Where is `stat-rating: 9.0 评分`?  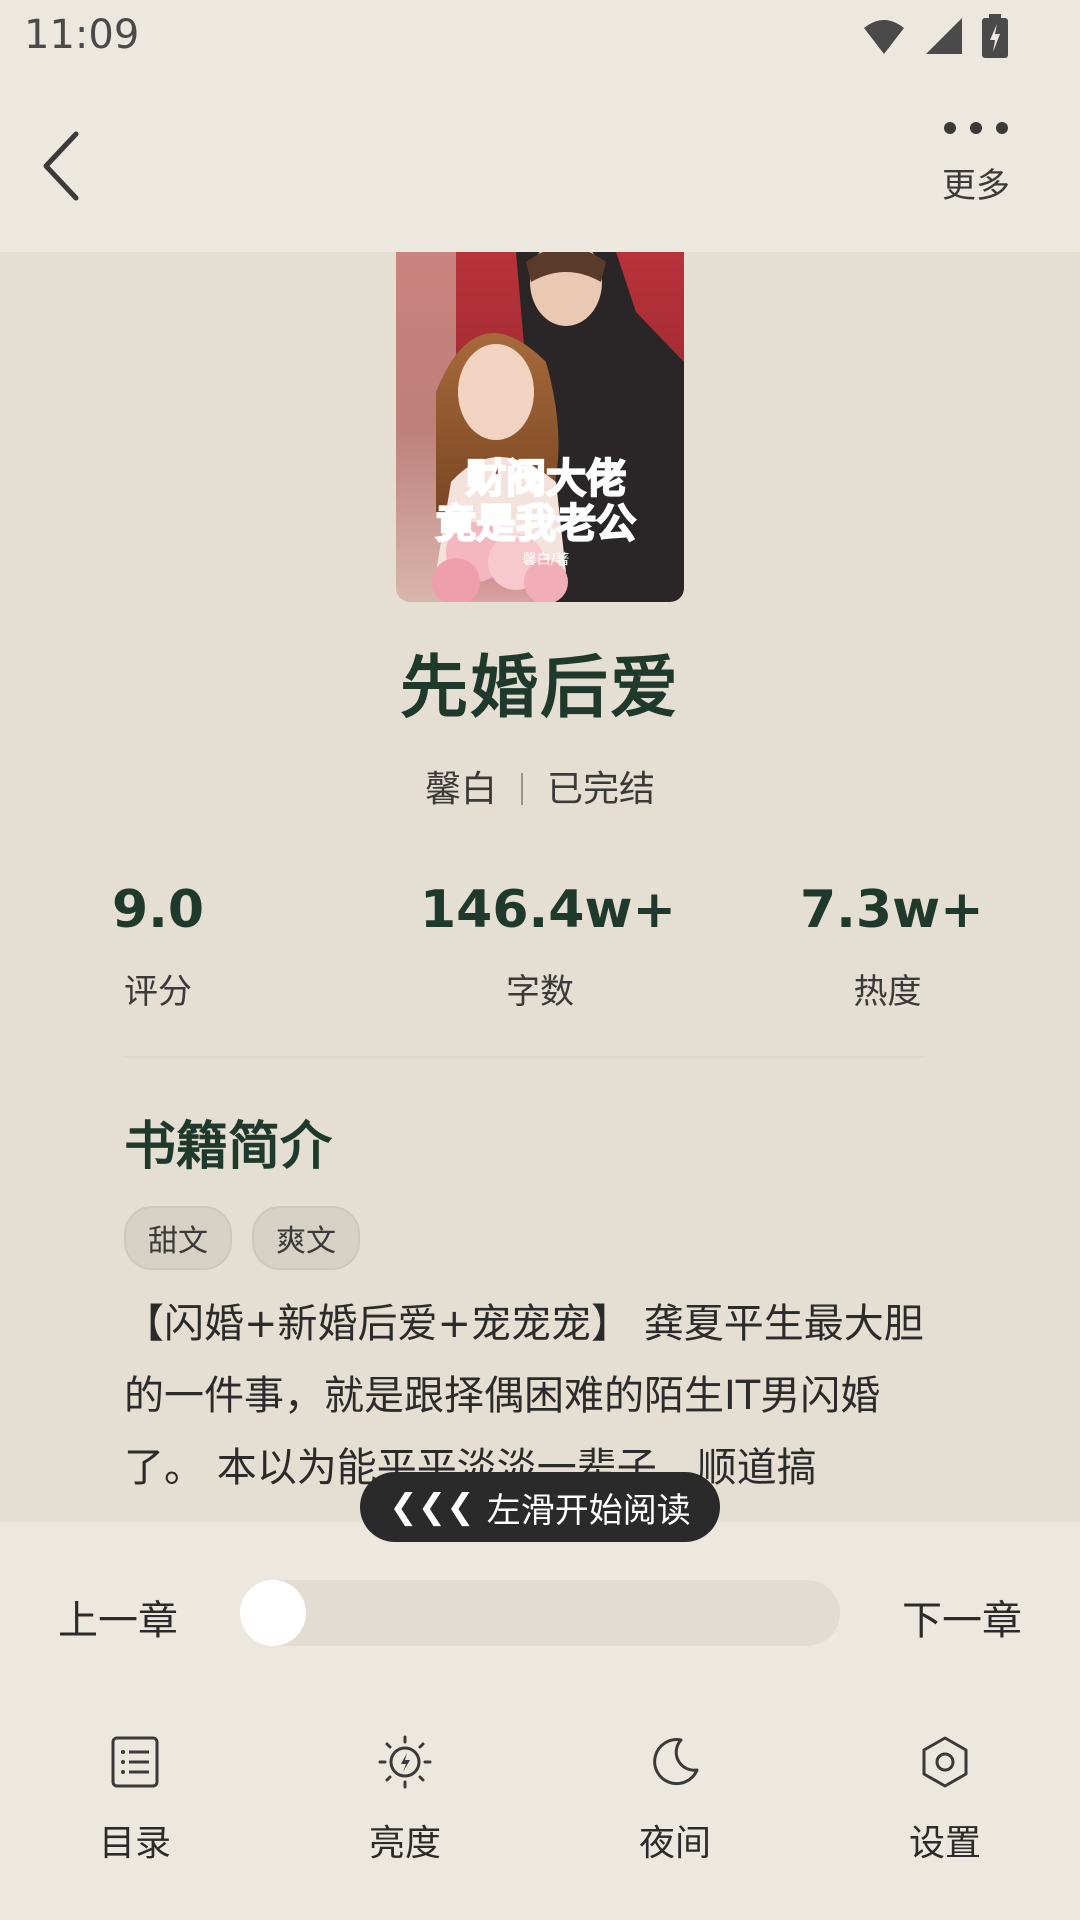
stat-rating: 9.0 评分 is located at coordinates (158, 946).